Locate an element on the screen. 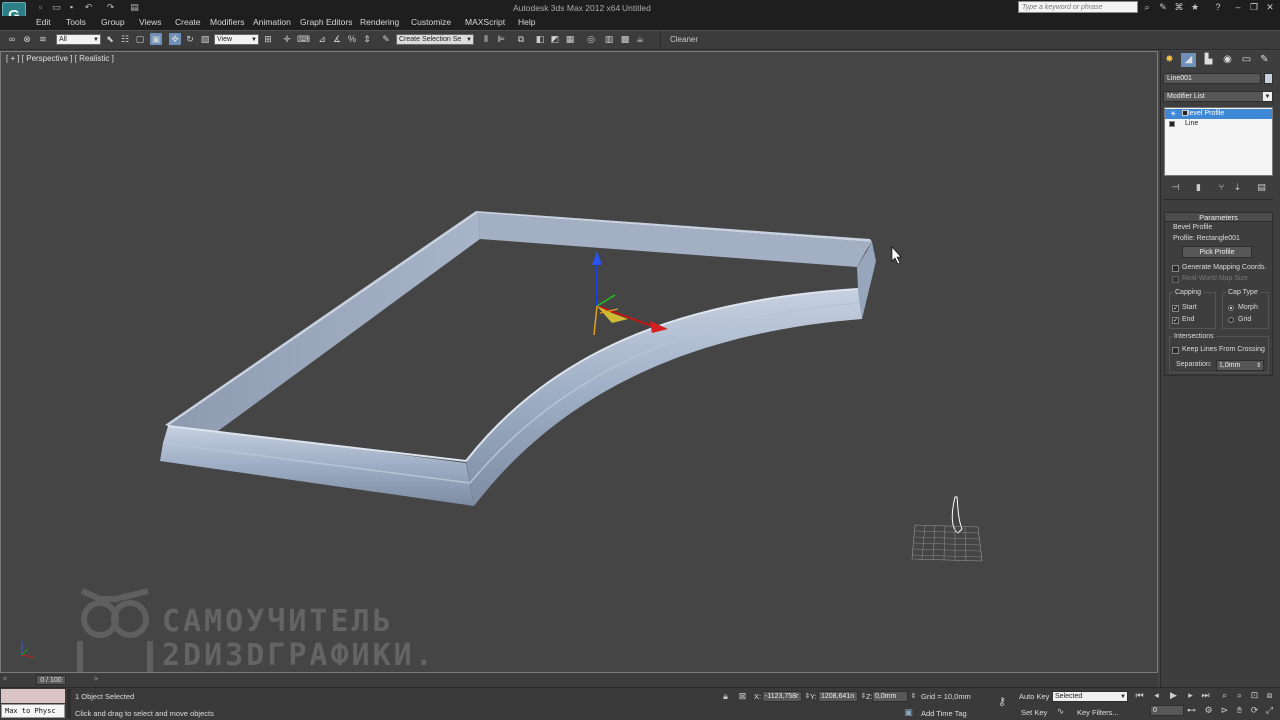 The width and height of the screenshot is (1280, 720). graphite-toggle-icon: ◧ is located at coordinates (540, 39).